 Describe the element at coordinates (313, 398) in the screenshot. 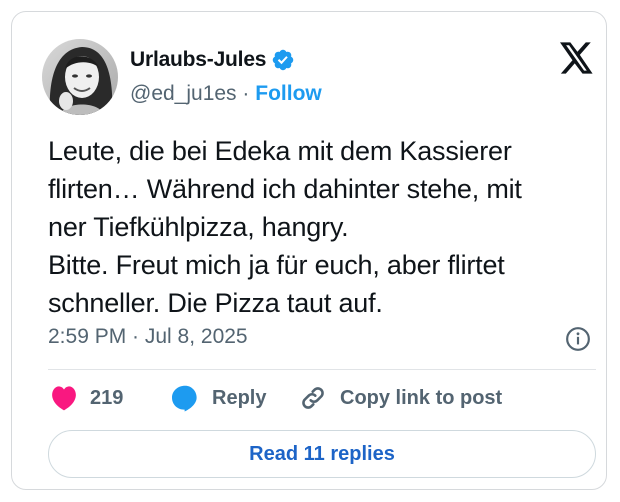

I see `link-icon` at that location.